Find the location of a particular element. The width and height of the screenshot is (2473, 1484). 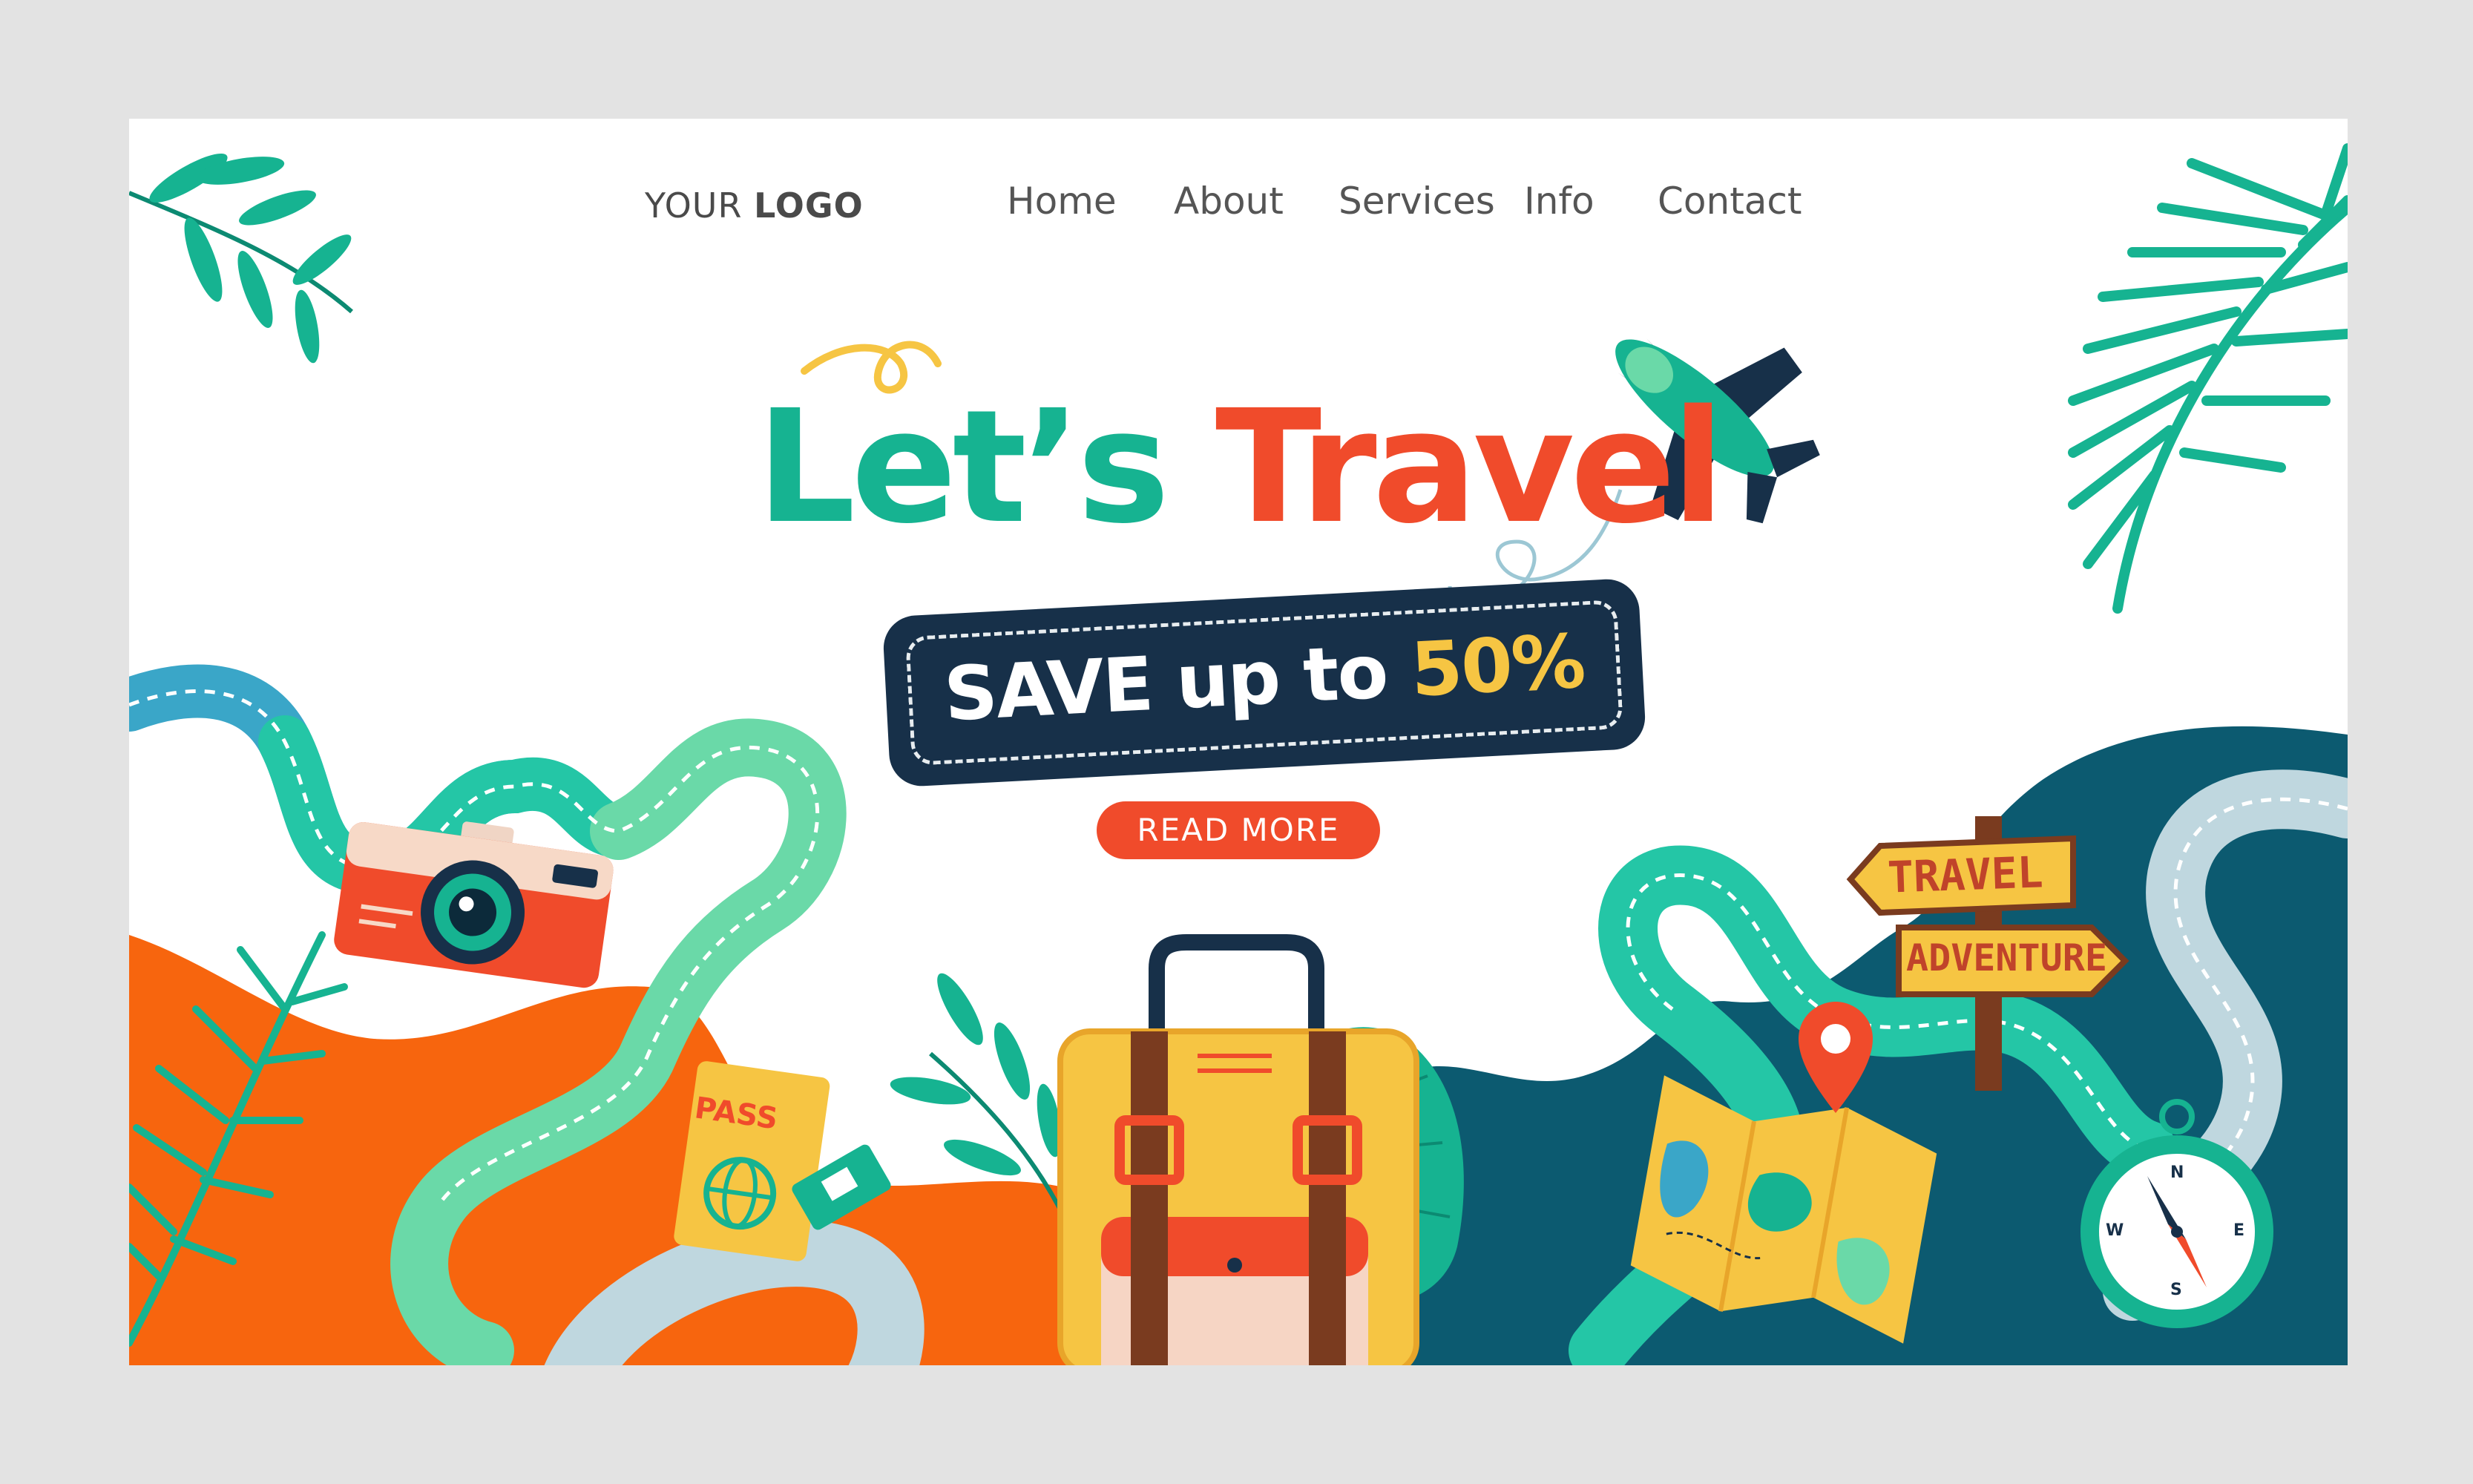

headline-part2: Travel is located at coordinates (1470, 467).